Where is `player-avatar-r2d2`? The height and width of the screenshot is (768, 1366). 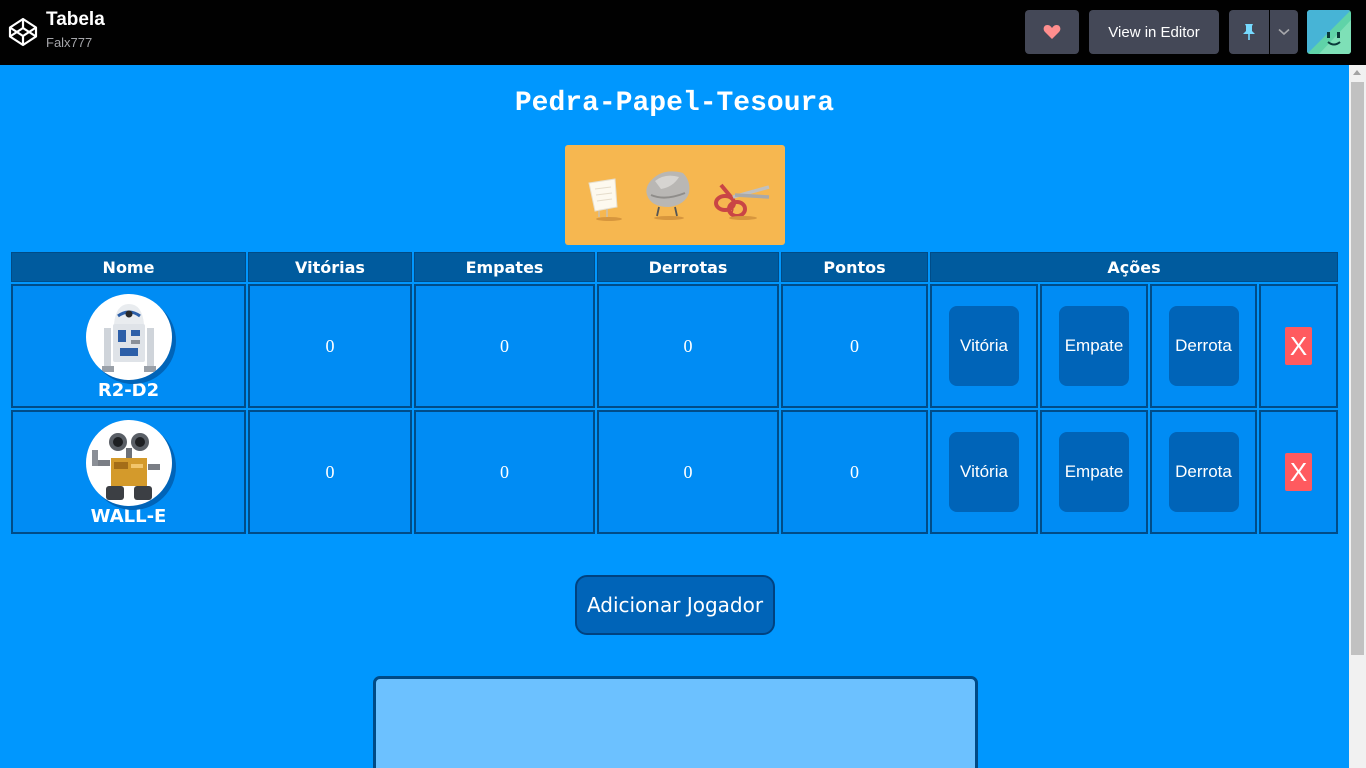 player-avatar-r2d2 is located at coordinates (128, 336).